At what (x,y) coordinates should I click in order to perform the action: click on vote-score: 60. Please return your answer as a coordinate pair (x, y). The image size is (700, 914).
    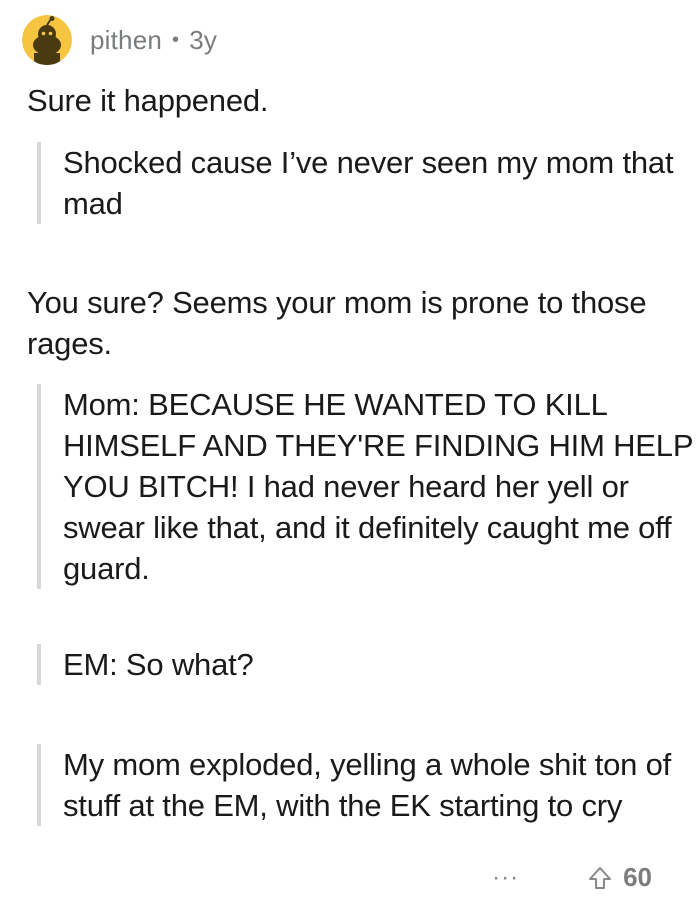
    Looking at the image, I should click on (637, 877).